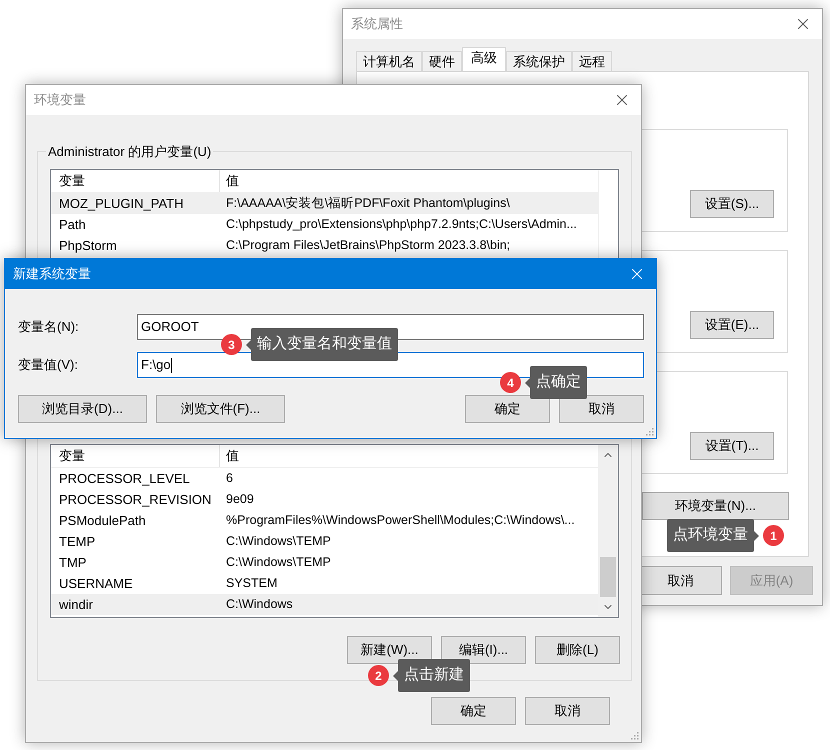  Describe the element at coordinates (121, 203) in the screenshot. I see `variable-name: MOZ_PLUGIN_PATH` at that location.